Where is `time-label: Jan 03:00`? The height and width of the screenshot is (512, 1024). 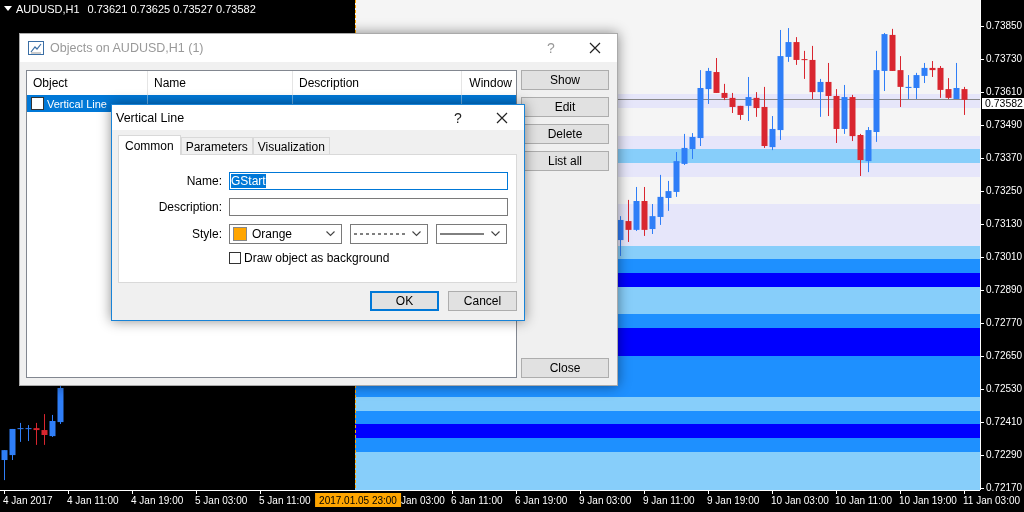 time-label: Jan 03:00 is located at coordinates (423, 500).